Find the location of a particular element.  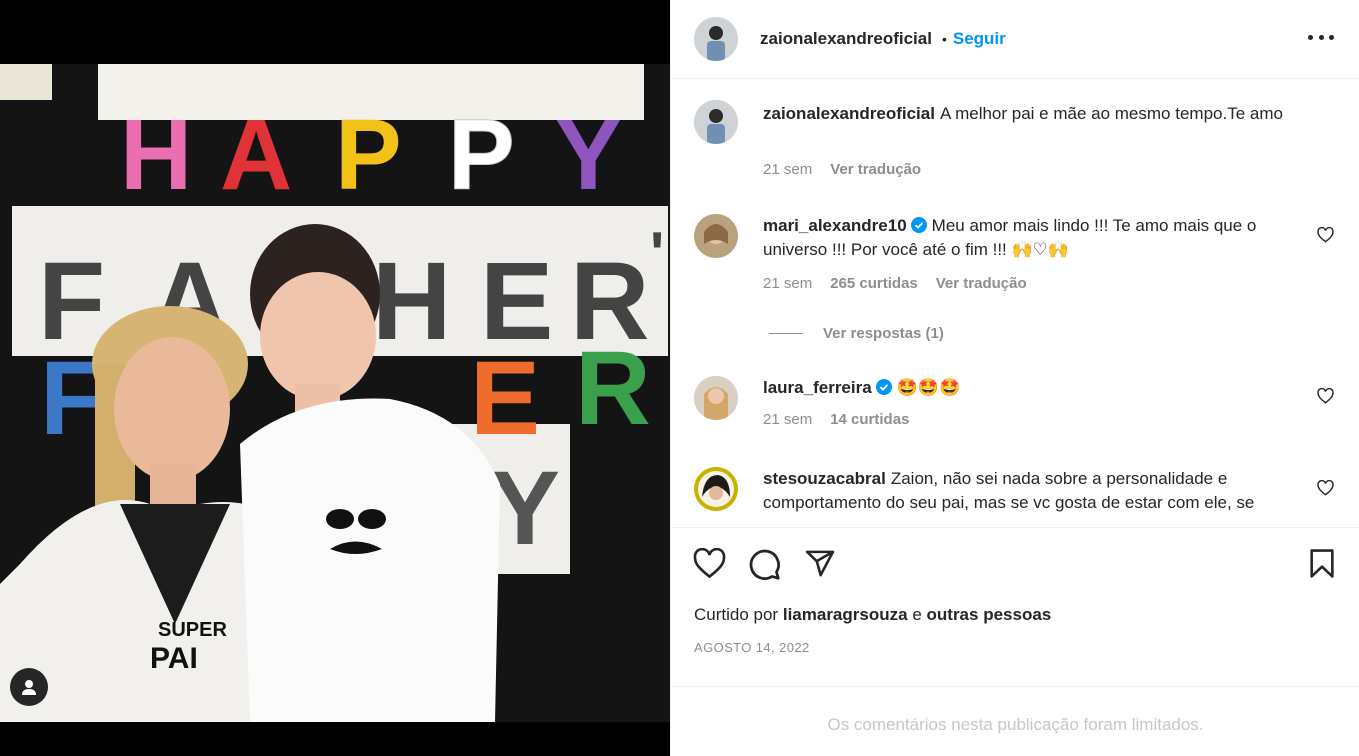

shirt-text-bottom: PAI is located at coordinates (174, 658).